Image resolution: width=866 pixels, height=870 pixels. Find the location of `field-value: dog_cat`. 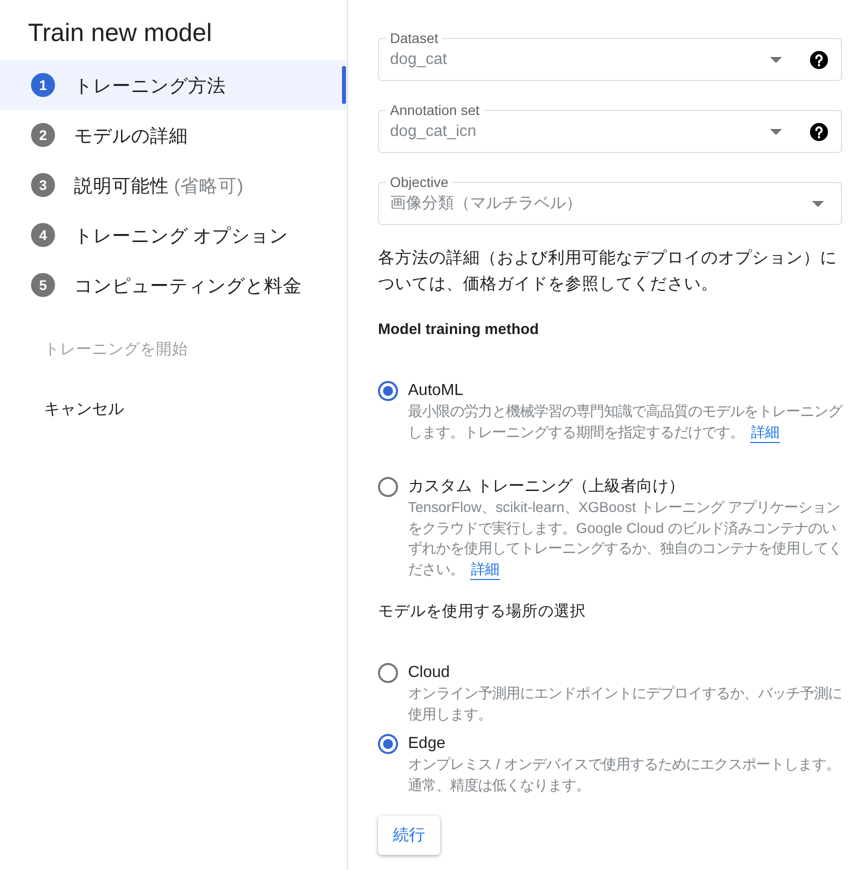

field-value: dog_cat is located at coordinates (419, 59).